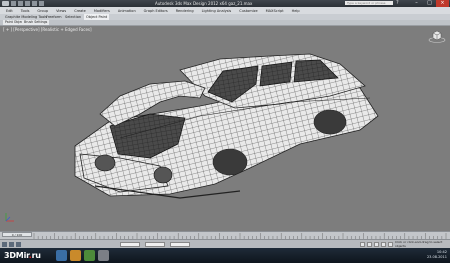 Image resolution: width=450 pixels, height=263 pixels. What do you see at coordinates (80, 11) in the screenshot?
I see `menu-create: Create` at bounding box center [80, 11].